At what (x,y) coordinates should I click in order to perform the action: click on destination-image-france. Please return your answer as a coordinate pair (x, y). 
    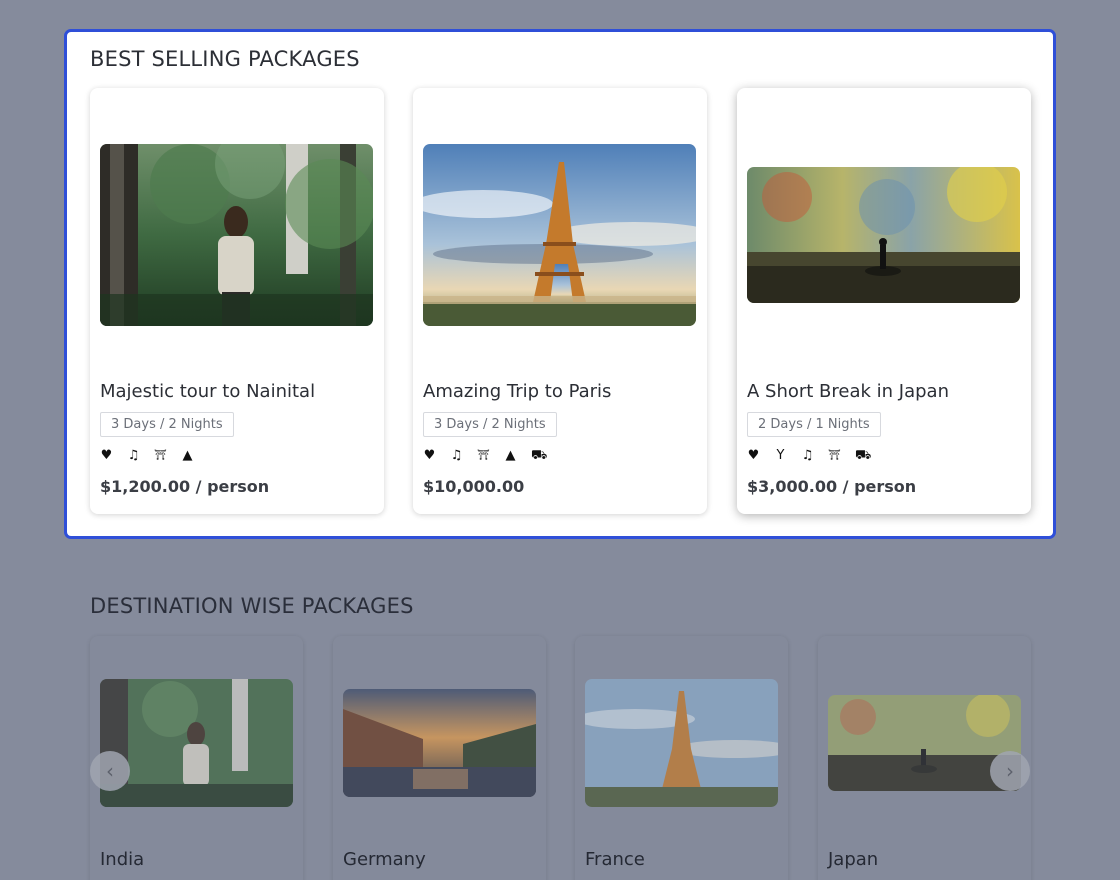
    Looking at the image, I should click on (681, 743).